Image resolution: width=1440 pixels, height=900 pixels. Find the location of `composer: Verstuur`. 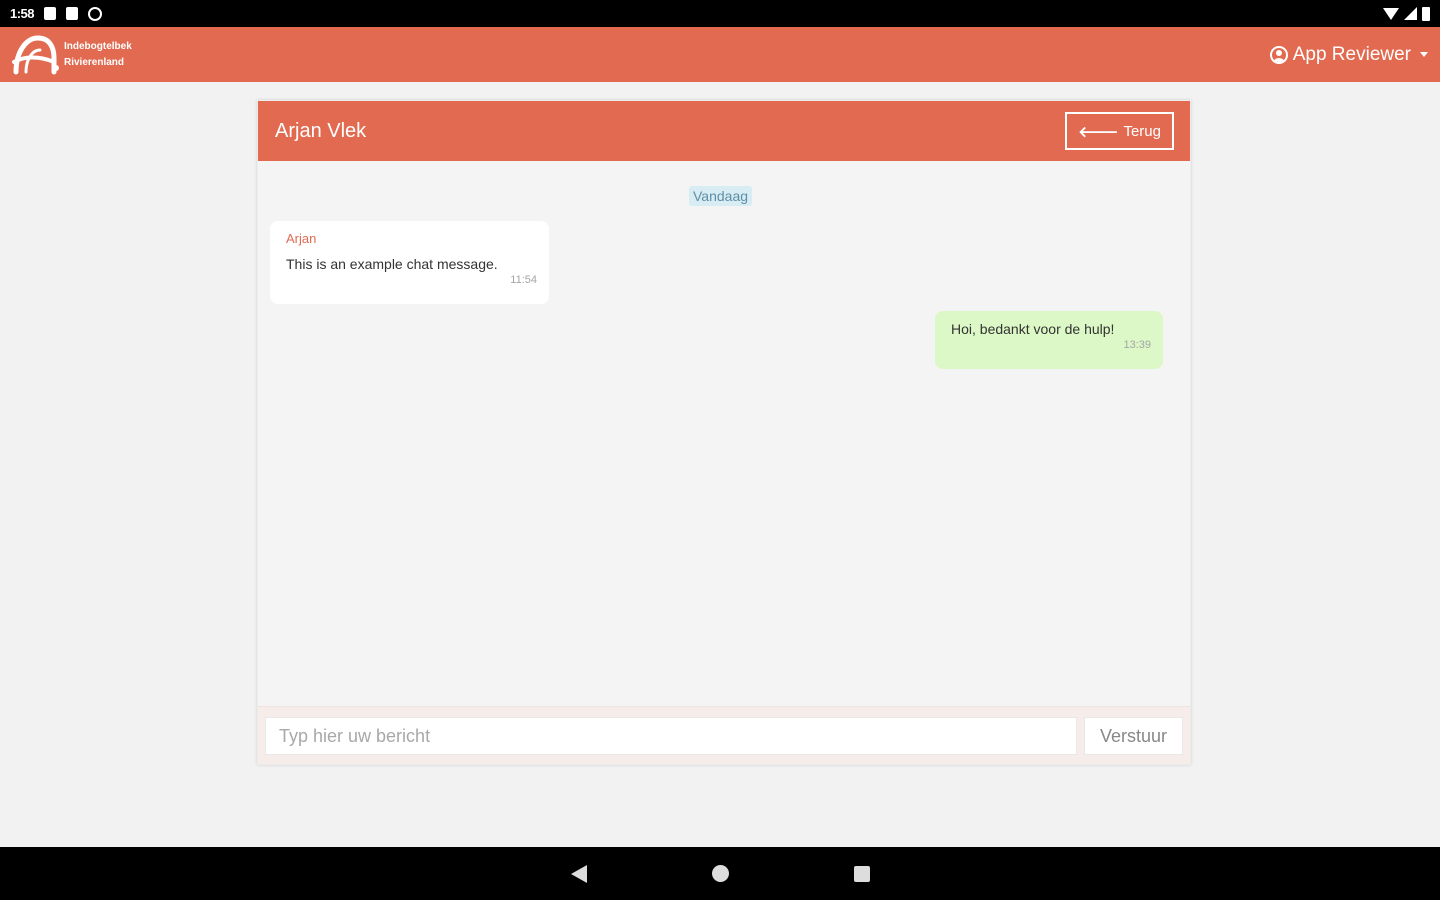

composer: Verstuur is located at coordinates (724, 735).